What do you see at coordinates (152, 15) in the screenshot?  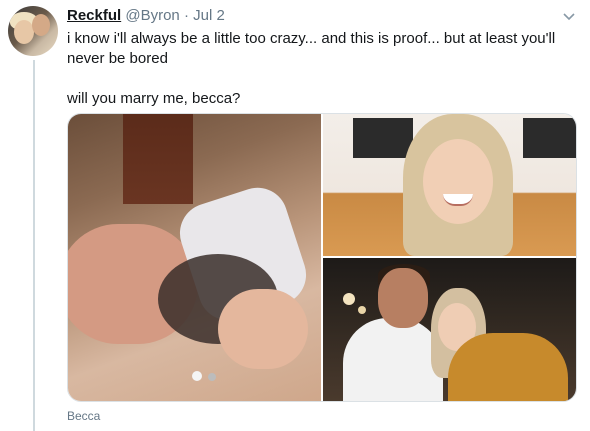 I see `handle: @Byron` at bounding box center [152, 15].